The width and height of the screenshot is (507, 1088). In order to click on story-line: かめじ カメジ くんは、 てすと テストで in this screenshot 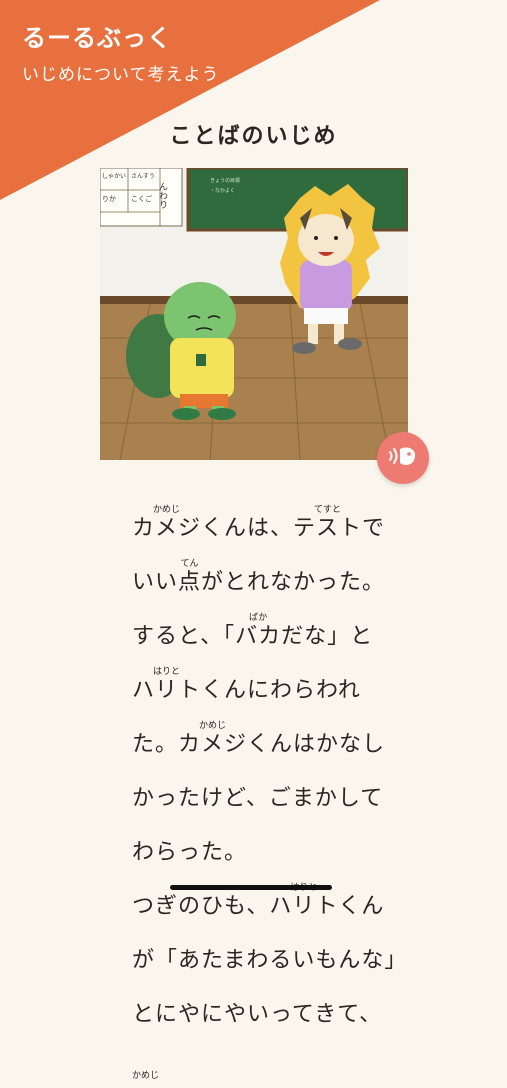, I will do `click(262, 521)`.